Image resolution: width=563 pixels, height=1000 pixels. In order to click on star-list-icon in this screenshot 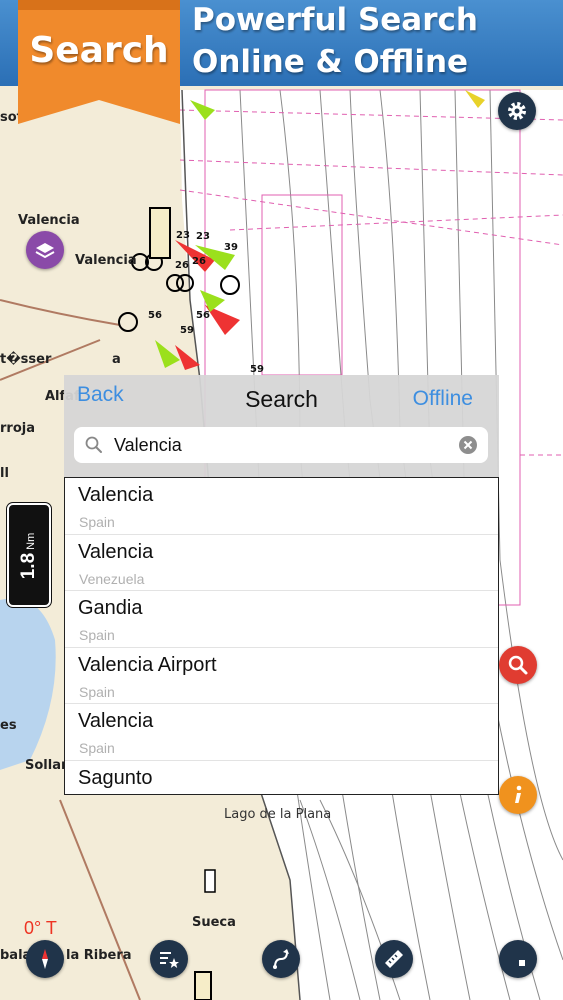, I will do `click(169, 960)`.